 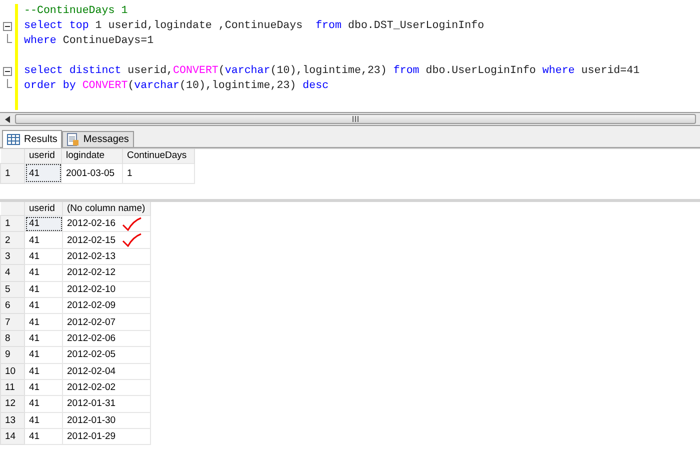 I want to click on row-number: 11, so click(x=12, y=387).